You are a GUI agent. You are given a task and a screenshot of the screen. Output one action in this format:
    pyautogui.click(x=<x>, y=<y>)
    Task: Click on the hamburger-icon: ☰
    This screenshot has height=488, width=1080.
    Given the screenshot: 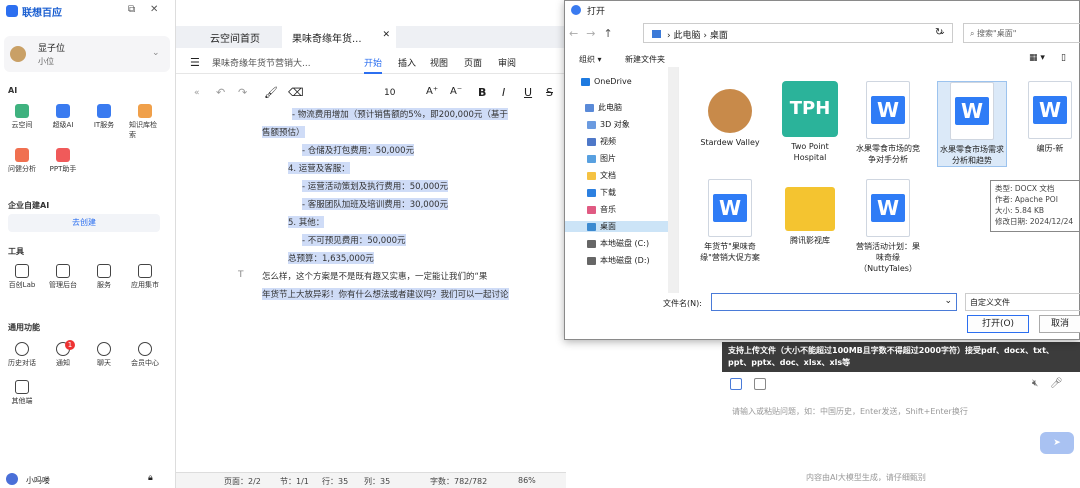 What is the action you would take?
    pyautogui.click(x=195, y=62)
    